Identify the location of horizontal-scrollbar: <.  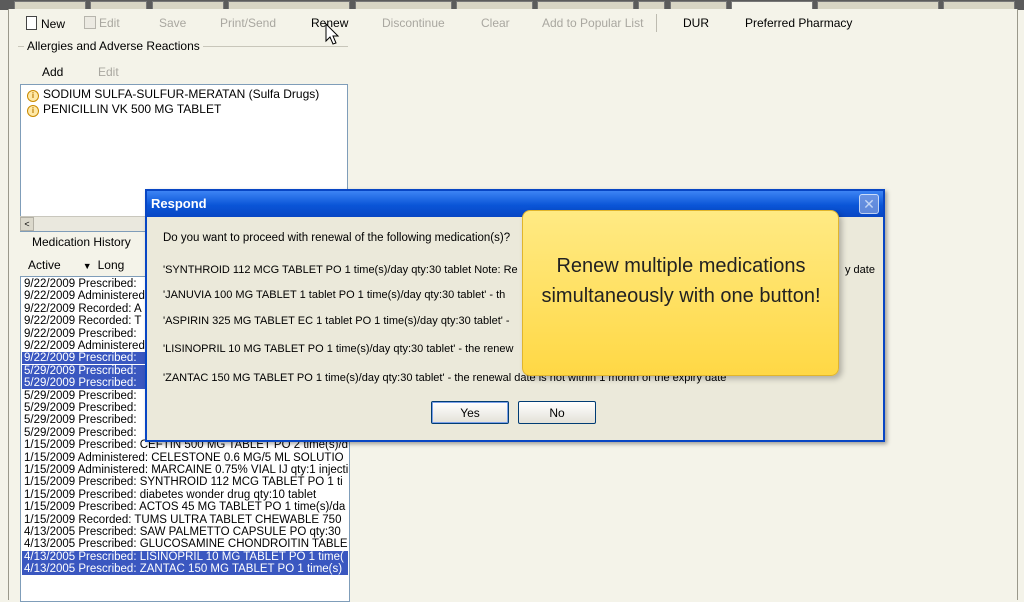
(83, 223).